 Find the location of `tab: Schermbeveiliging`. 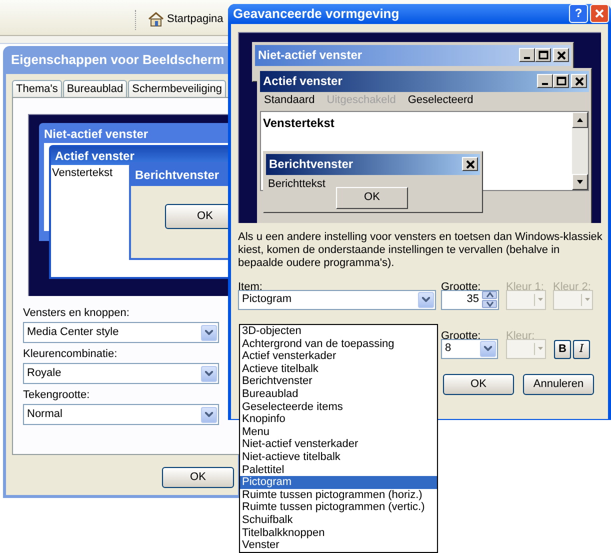

tab: Schermbeveiliging is located at coordinates (177, 88).